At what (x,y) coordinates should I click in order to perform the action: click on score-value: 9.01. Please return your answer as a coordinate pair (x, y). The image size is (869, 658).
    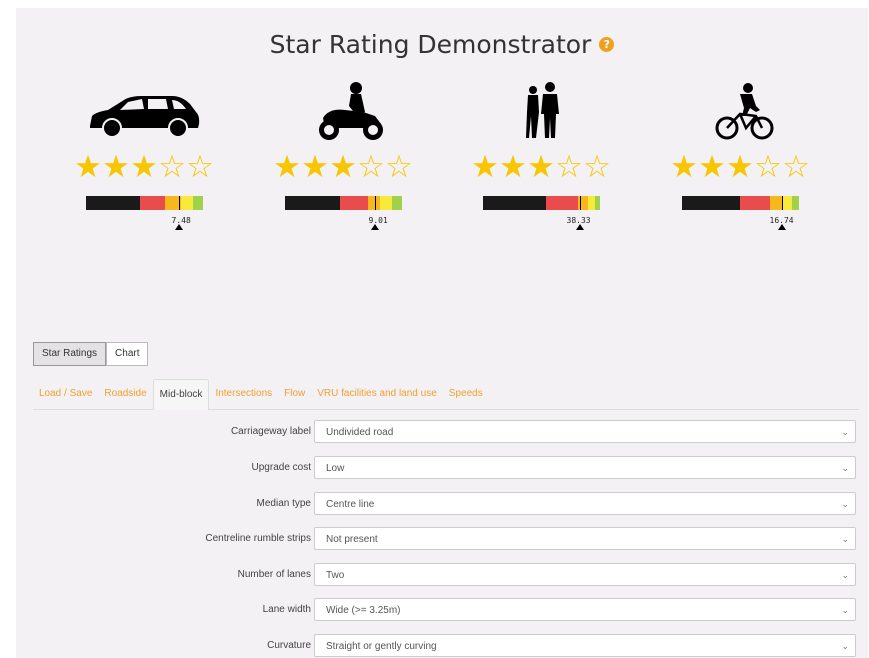
    Looking at the image, I should click on (378, 220).